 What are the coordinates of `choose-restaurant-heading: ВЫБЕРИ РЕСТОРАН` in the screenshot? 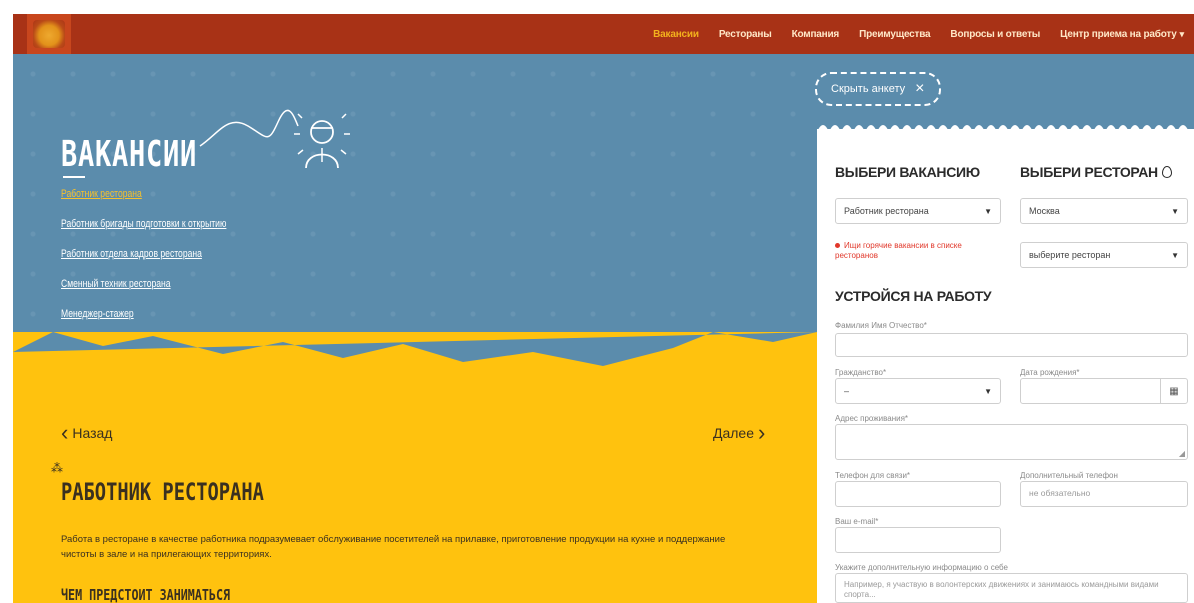 It's located at (1096, 172).